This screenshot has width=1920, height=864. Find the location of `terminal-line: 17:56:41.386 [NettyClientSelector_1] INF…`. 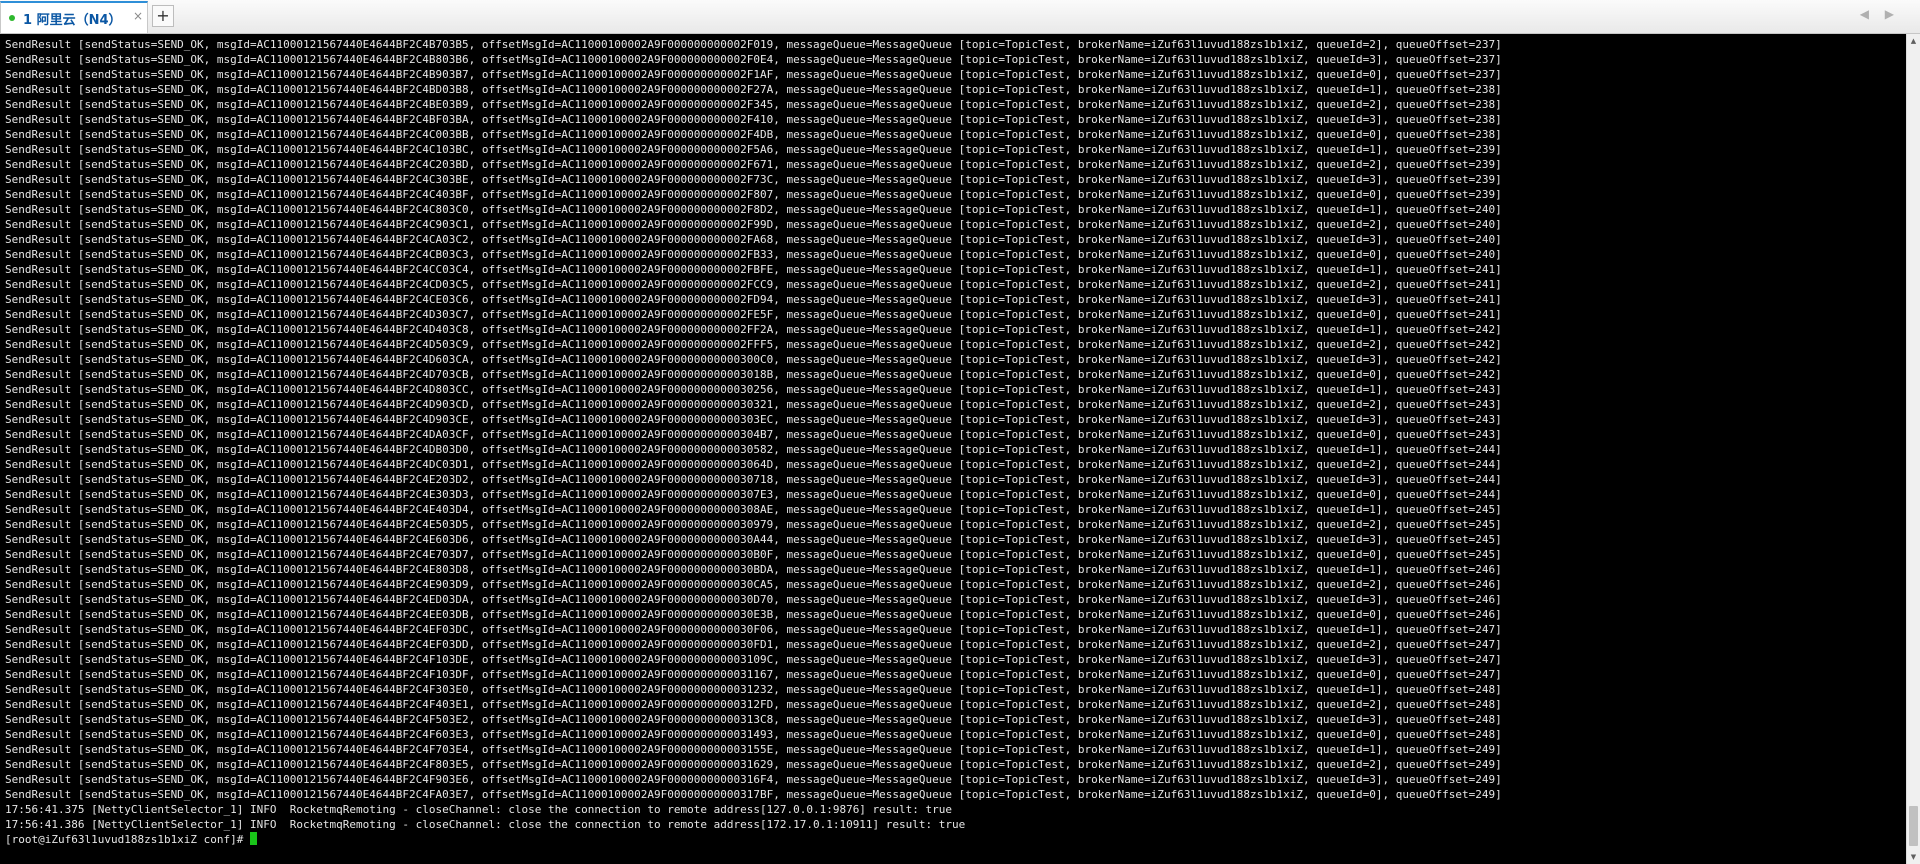

terminal-line: 17:56:41.386 [NettyClientSelector_1] INF… is located at coordinates (485, 824).